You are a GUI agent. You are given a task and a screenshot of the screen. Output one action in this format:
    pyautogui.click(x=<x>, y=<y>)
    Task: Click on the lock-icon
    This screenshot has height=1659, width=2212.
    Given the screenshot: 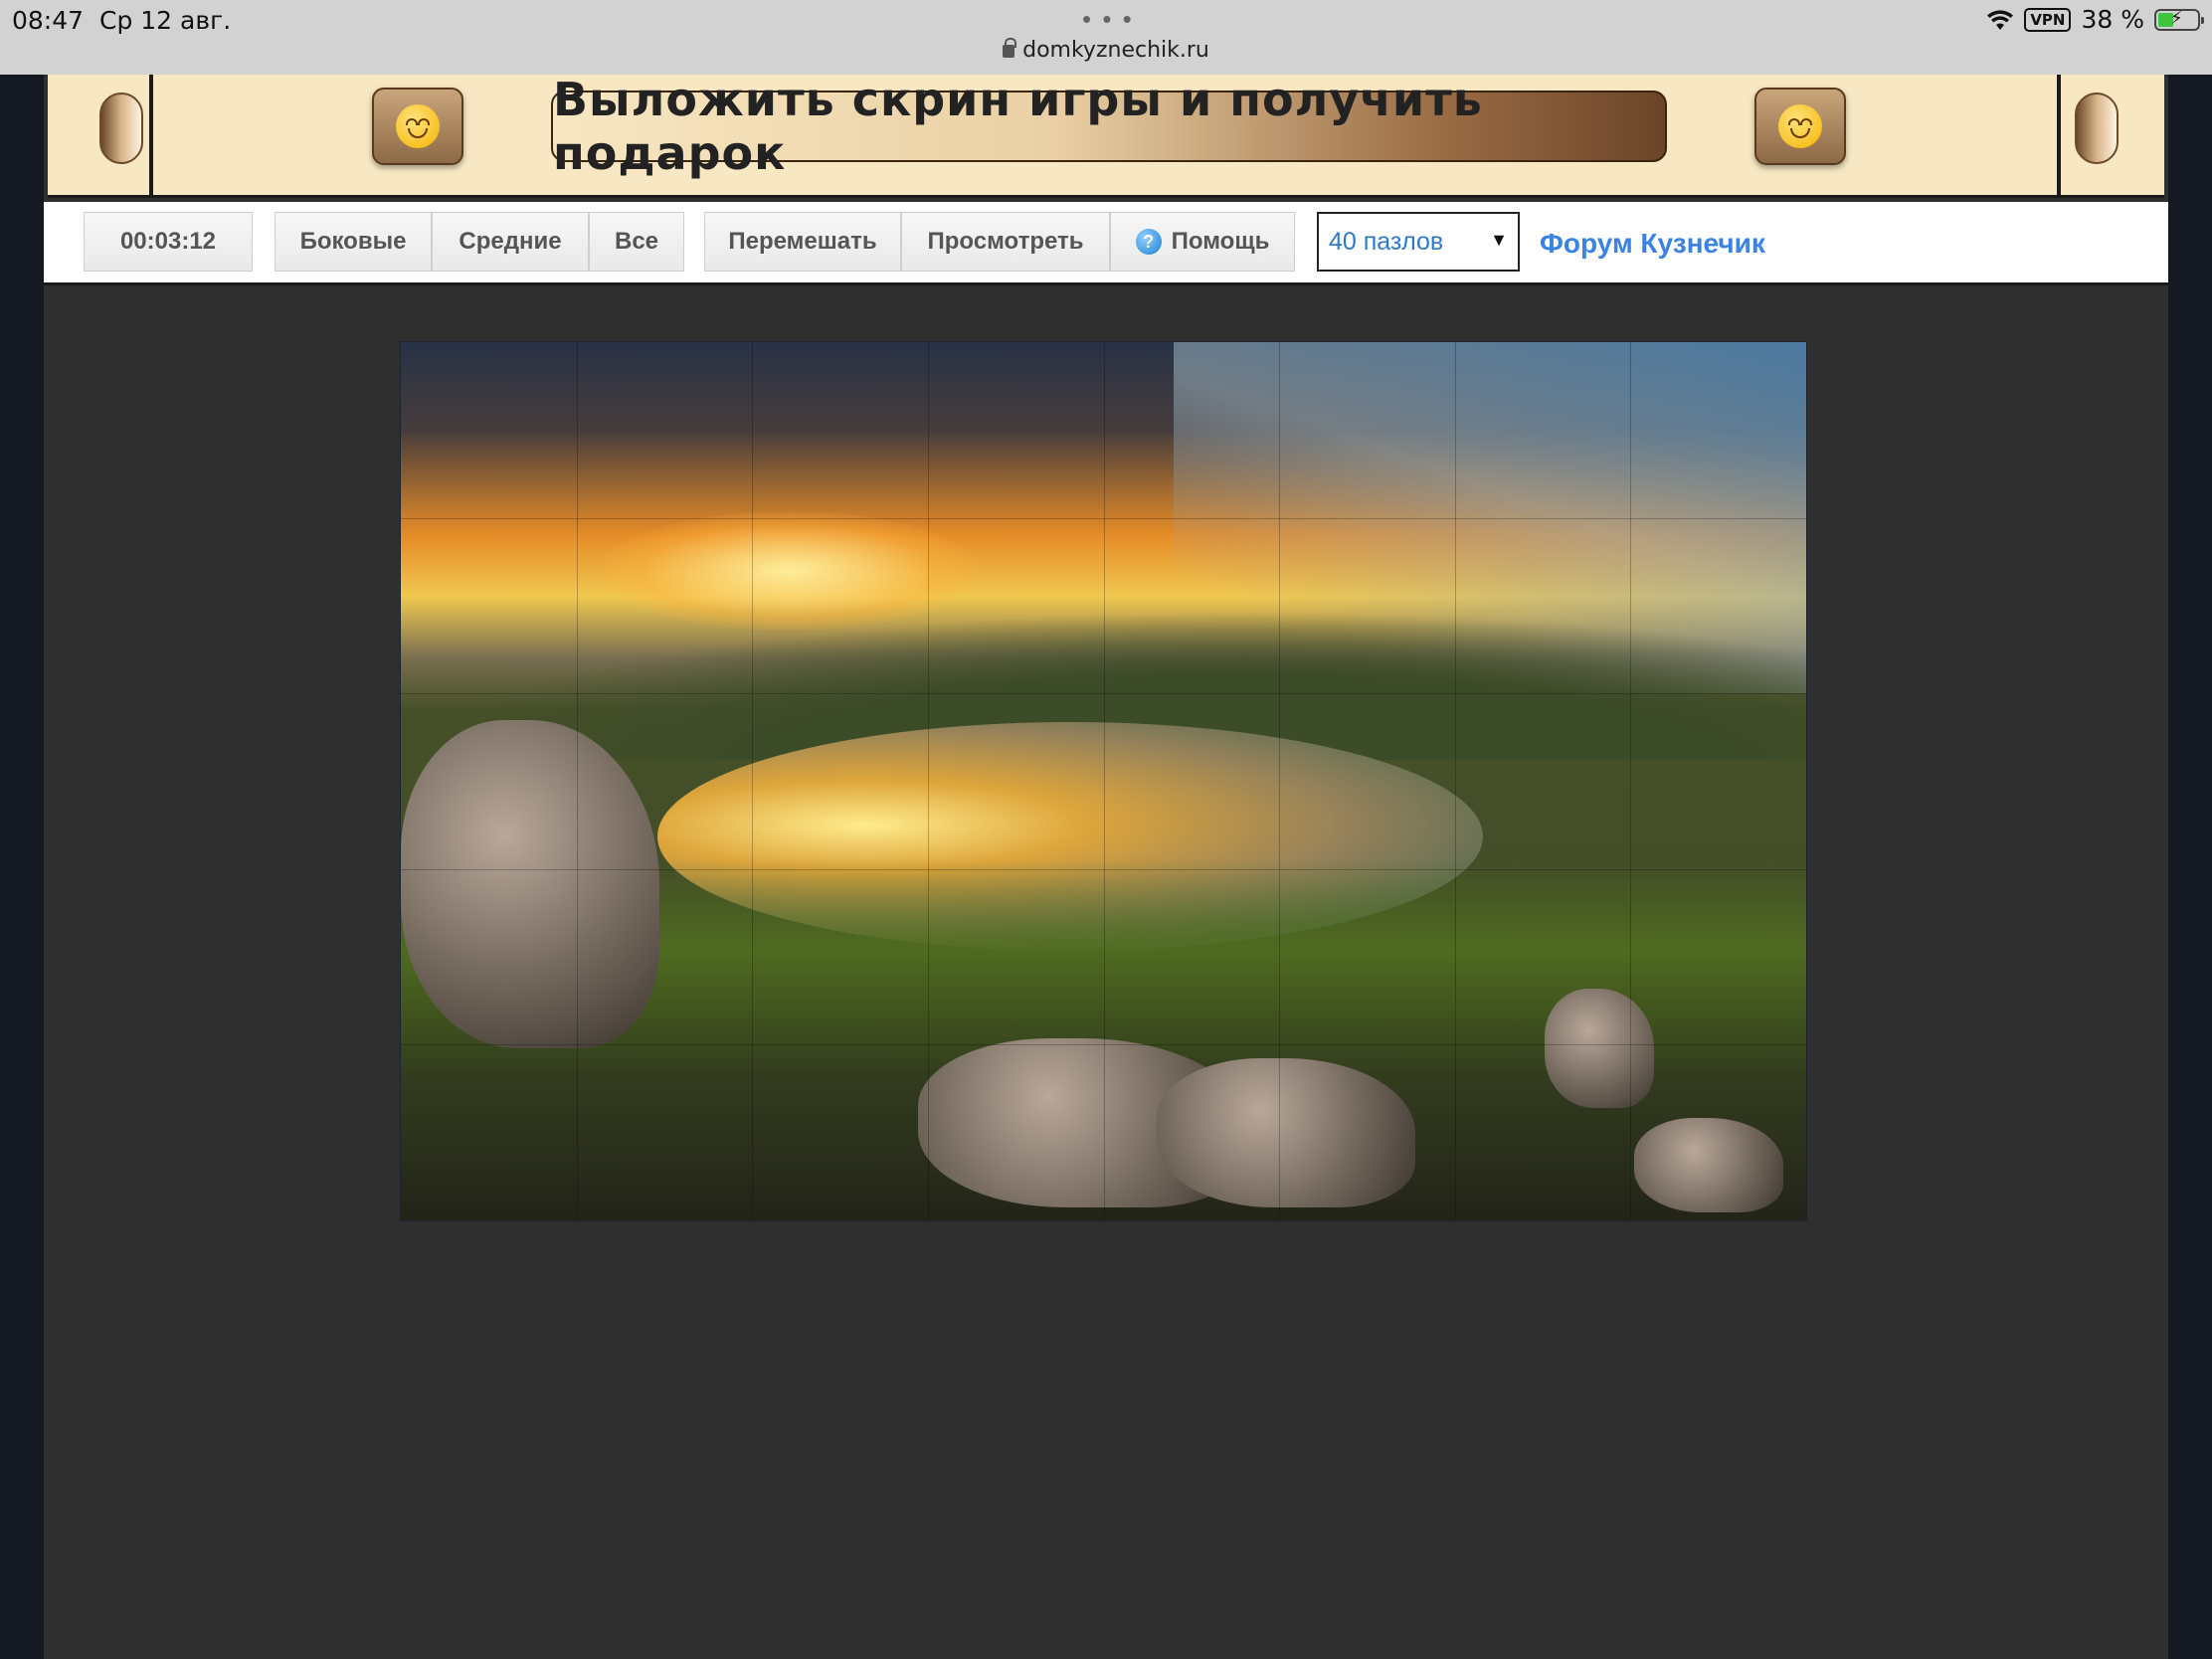 What is the action you would take?
    pyautogui.click(x=1010, y=48)
    